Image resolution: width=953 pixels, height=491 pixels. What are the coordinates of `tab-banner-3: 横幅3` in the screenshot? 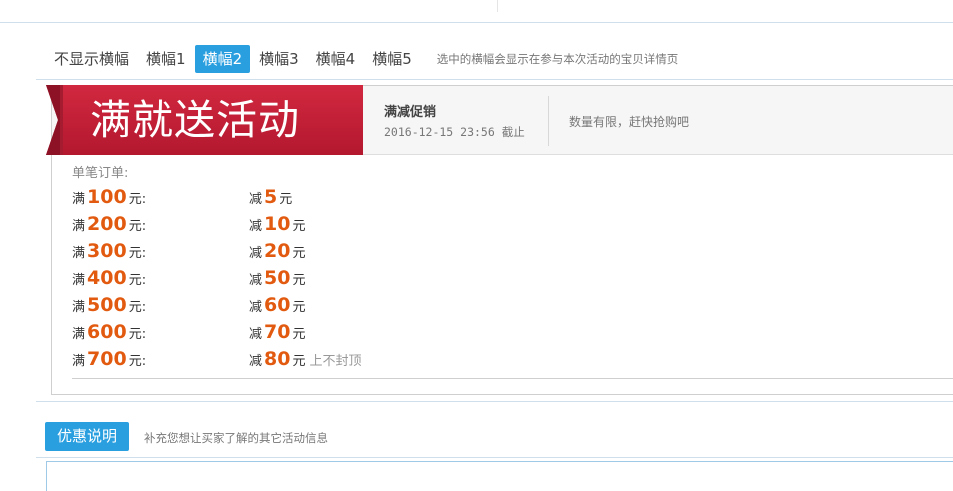 It's located at (279, 59).